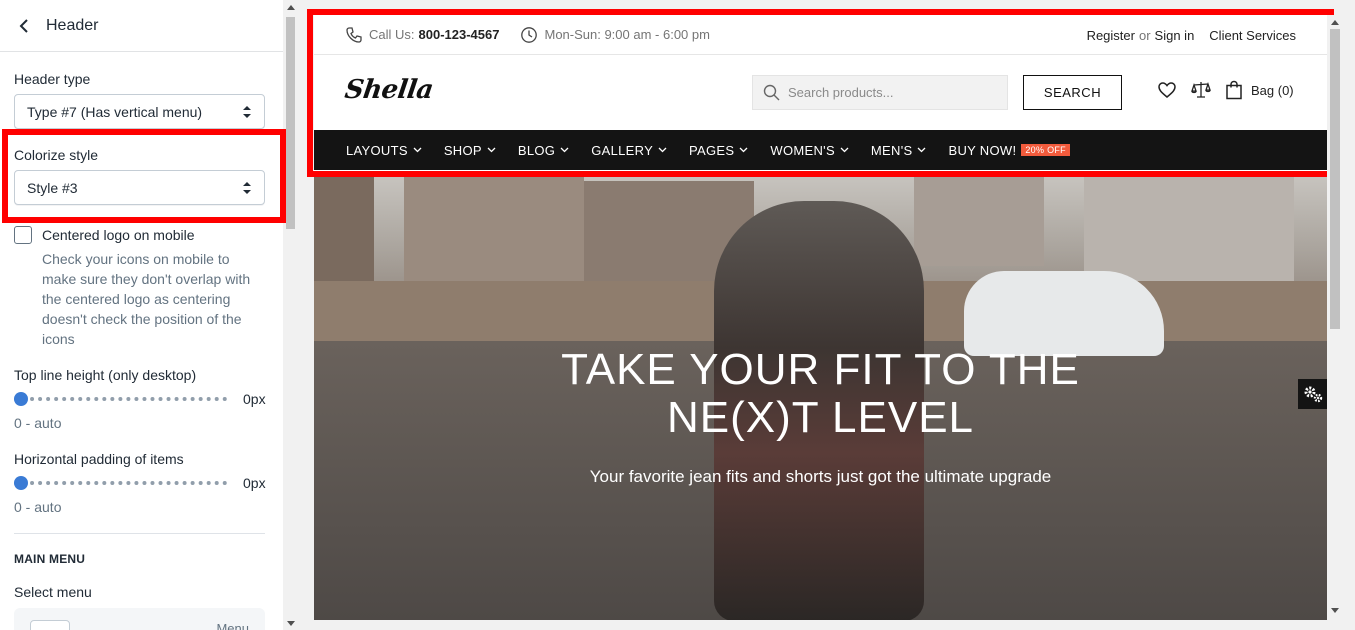 The width and height of the screenshot is (1355, 630). I want to click on horizontal-padding-hint: 0 - auto, so click(38, 507).